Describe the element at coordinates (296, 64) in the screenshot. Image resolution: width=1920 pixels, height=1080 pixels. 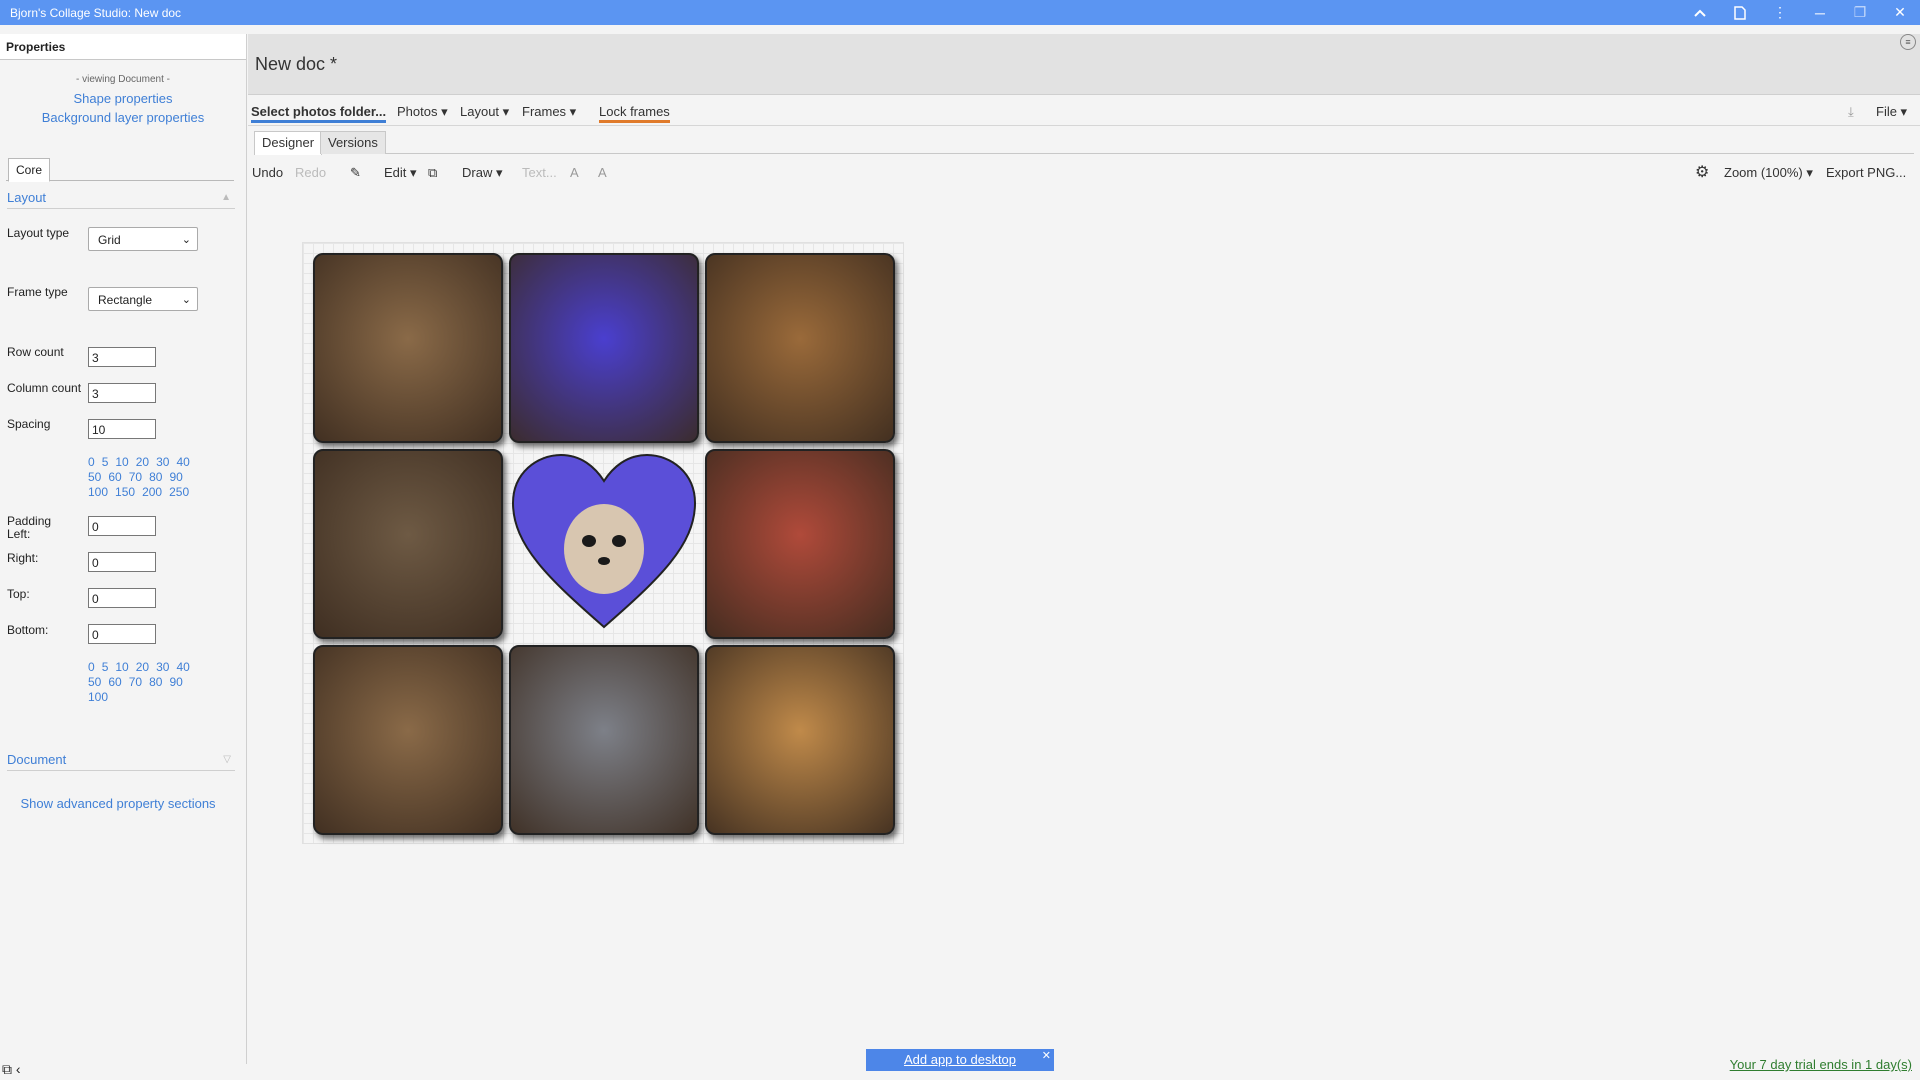
I see `document-title: New doc *` at that location.